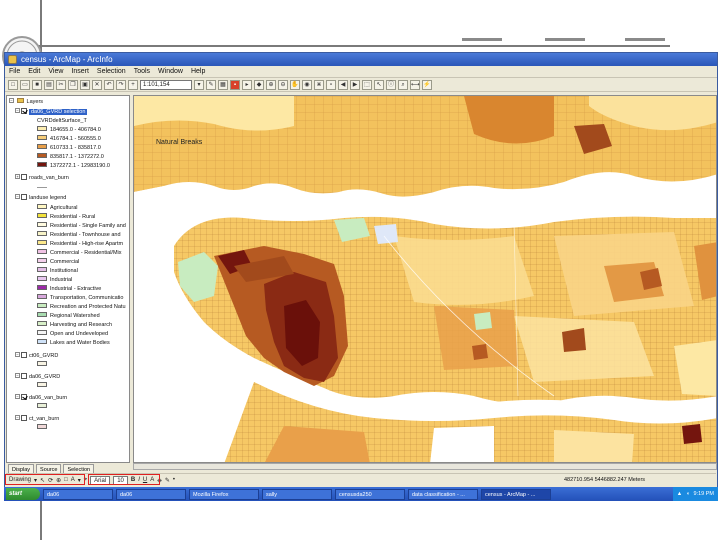 The width and height of the screenshot is (720, 540). Describe the element at coordinates (74, 325) in the screenshot. I see `landuse-class-item: Harvesting and Research` at that location.